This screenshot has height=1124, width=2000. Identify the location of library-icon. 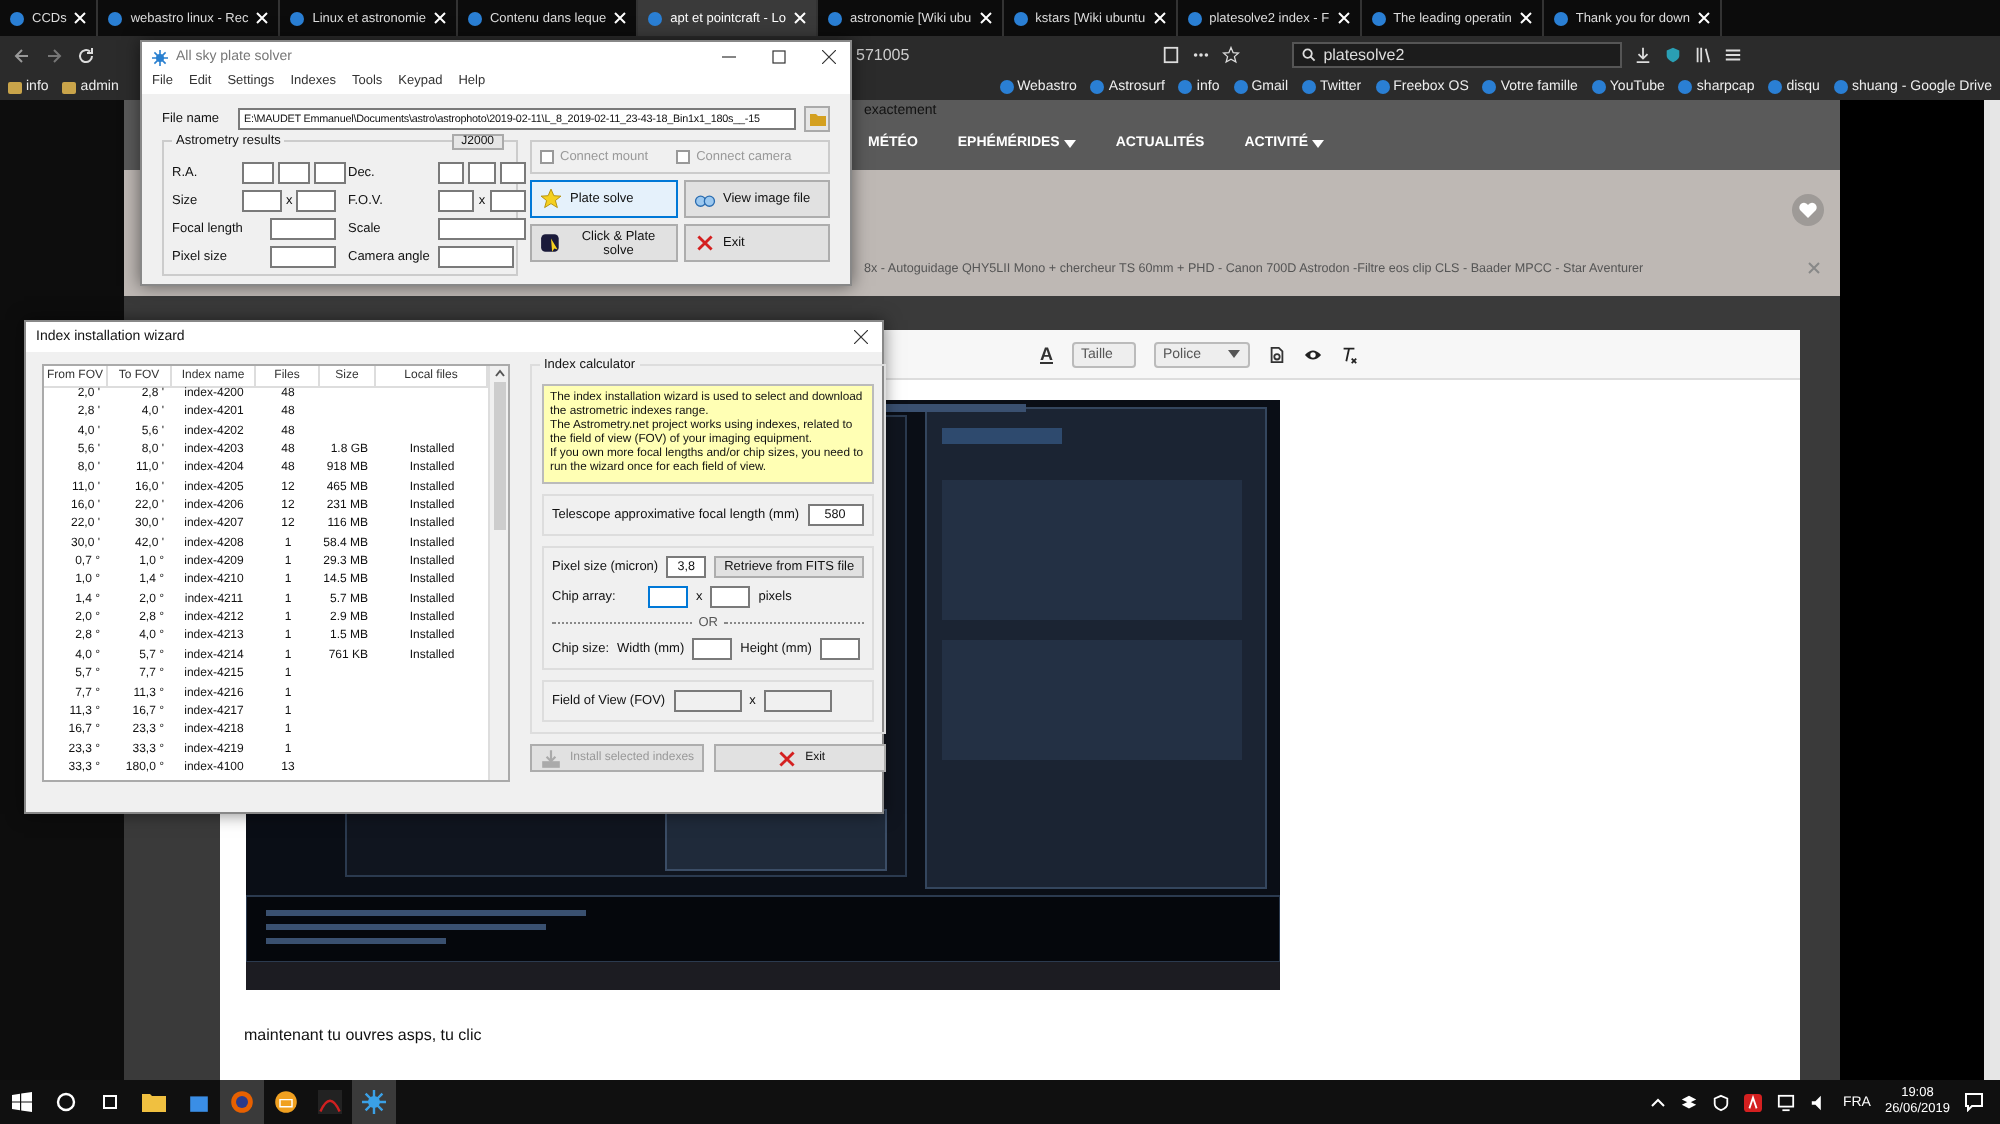
(1702, 55).